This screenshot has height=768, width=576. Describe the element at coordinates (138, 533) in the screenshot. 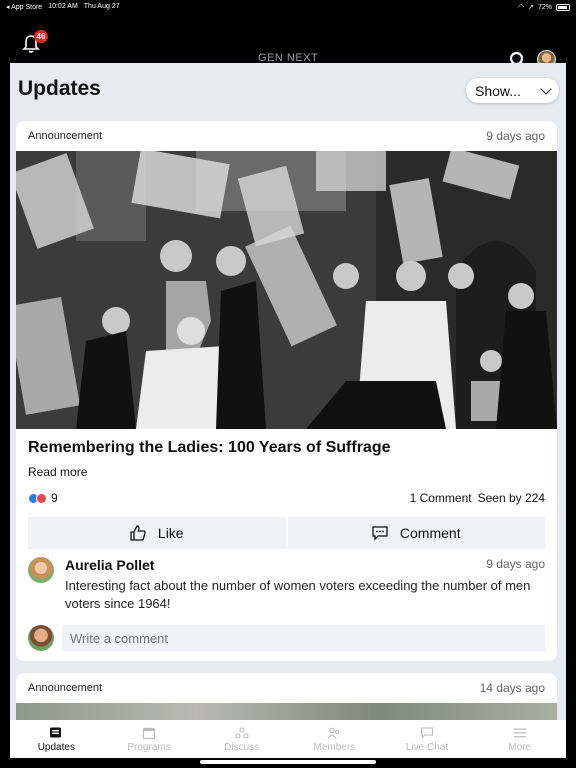

I see `thumbs-up-icon` at that location.